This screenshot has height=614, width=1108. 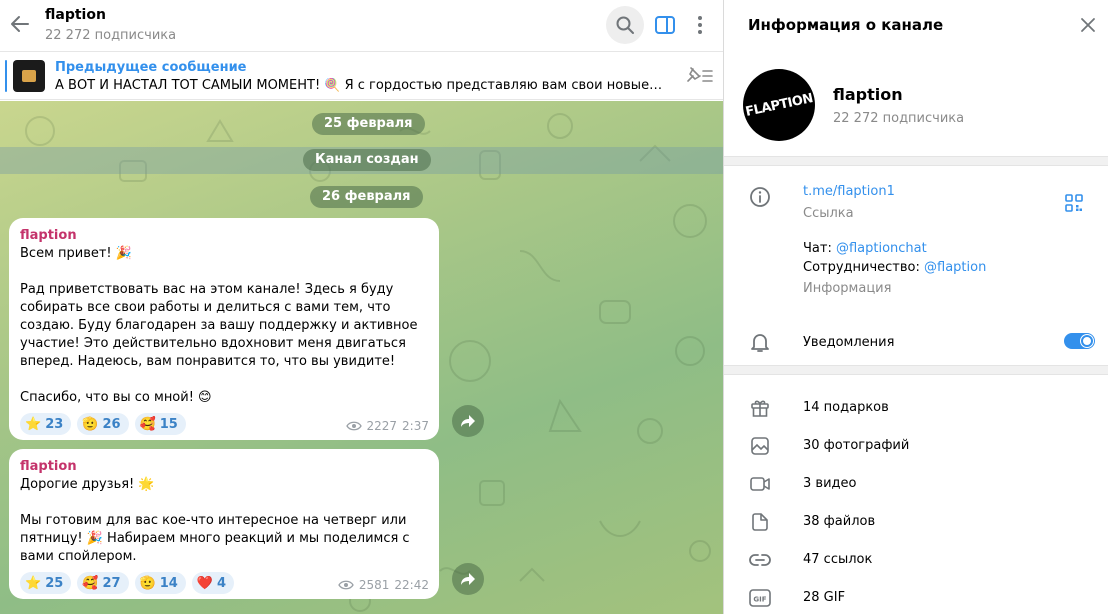 What do you see at coordinates (111, 424) in the screenshot?
I see `reaction-count: 26` at bounding box center [111, 424].